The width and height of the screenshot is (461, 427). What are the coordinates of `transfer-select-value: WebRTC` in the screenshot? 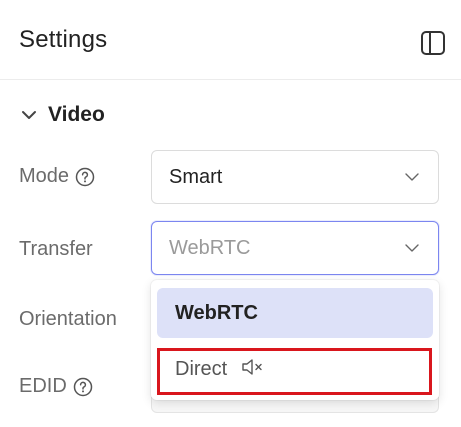 It's located at (210, 248).